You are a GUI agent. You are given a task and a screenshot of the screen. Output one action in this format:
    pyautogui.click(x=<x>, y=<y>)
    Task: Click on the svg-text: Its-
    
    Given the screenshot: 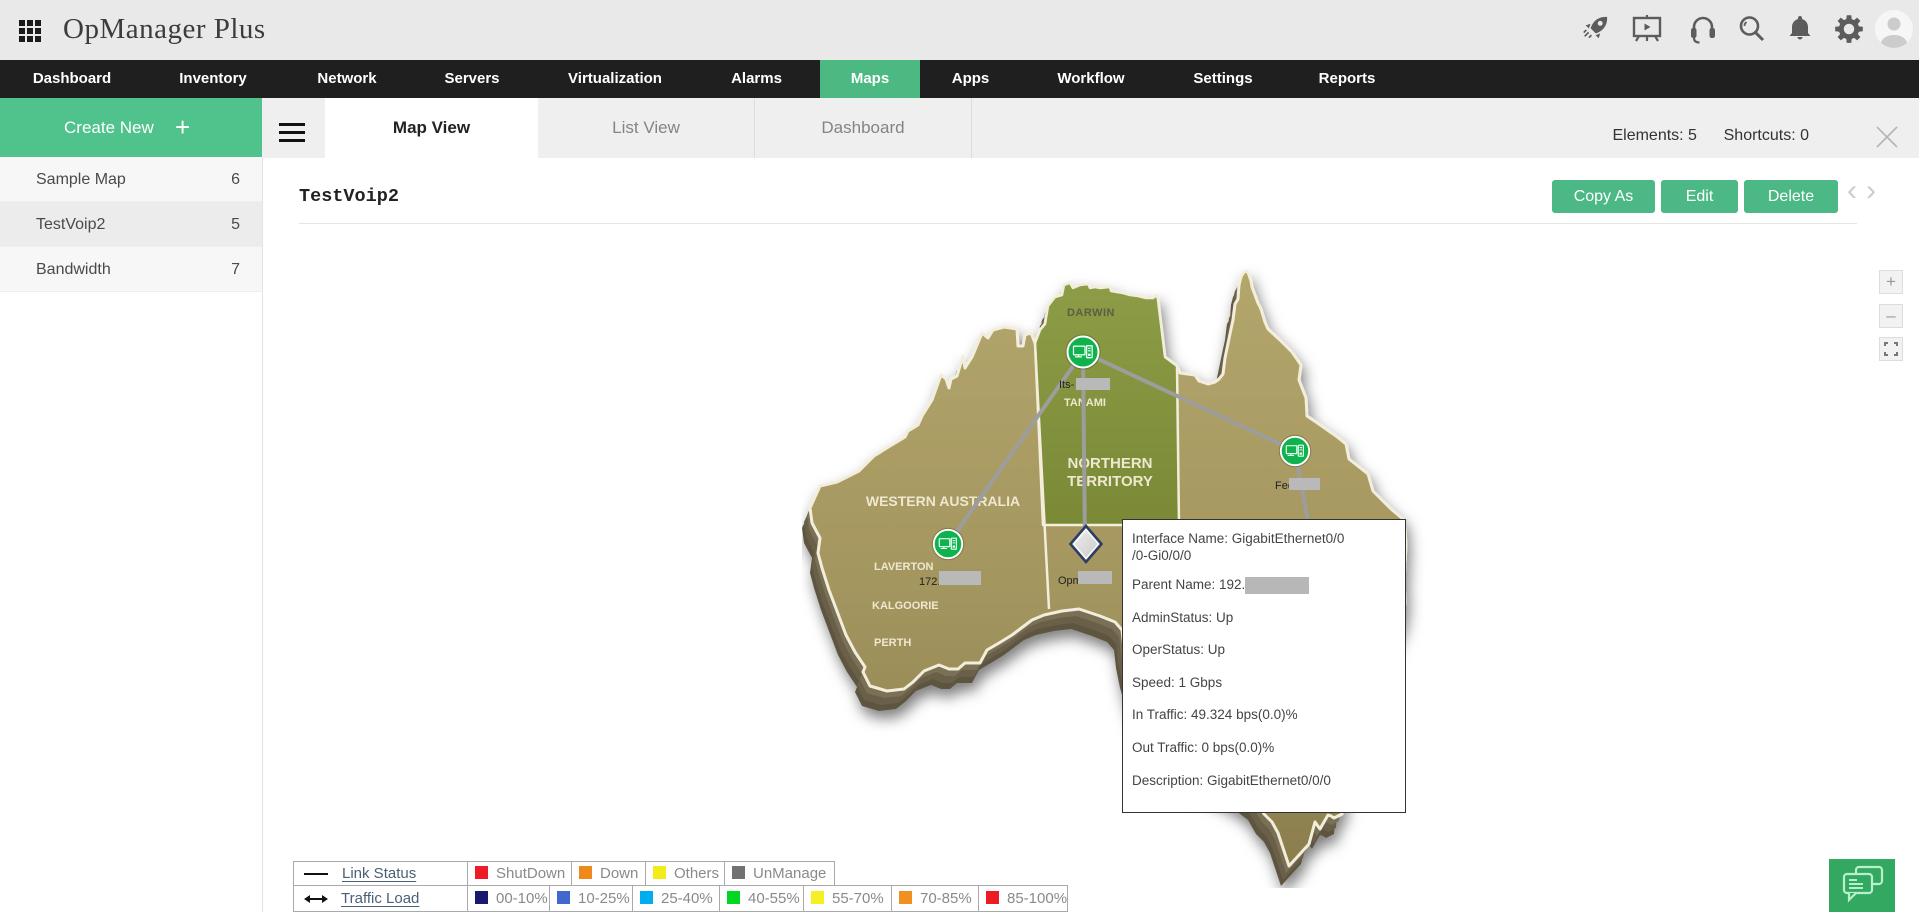 What is the action you would take?
    pyautogui.click(x=1067, y=385)
    